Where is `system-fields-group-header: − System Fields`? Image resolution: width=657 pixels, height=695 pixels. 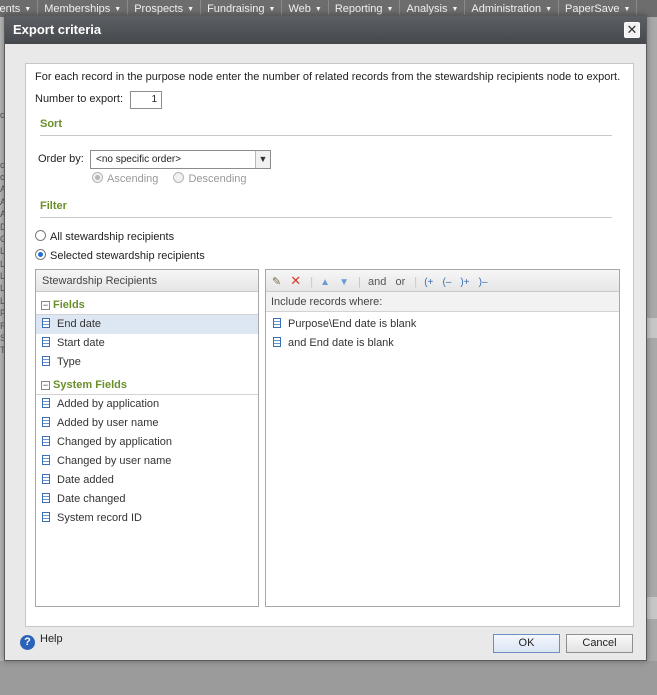
system-fields-group-header: − System Fields is located at coordinates (147, 385).